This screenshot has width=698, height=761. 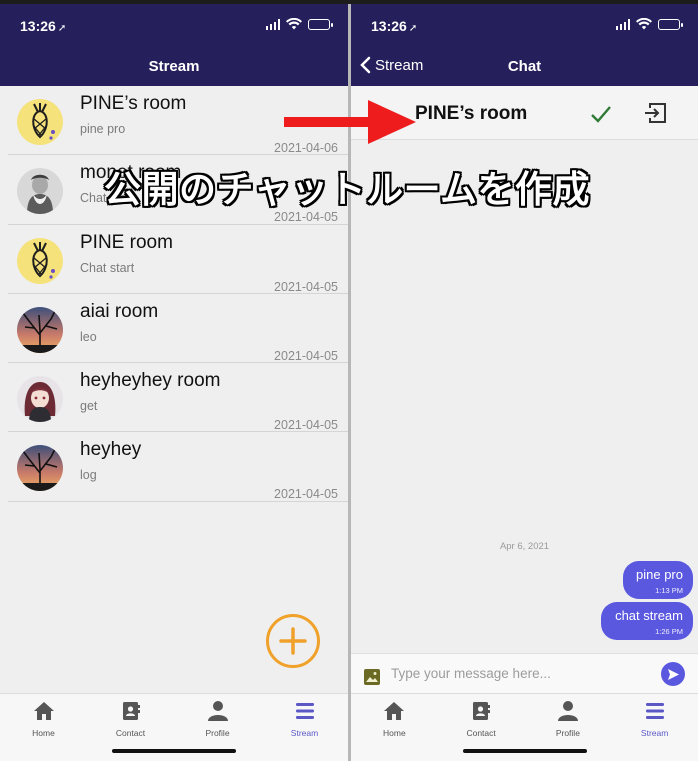 What do you see at coordinates (669, 631) in the screenshot?
I see `message-time: 1:26 PM` at bounding box center [669, 631].